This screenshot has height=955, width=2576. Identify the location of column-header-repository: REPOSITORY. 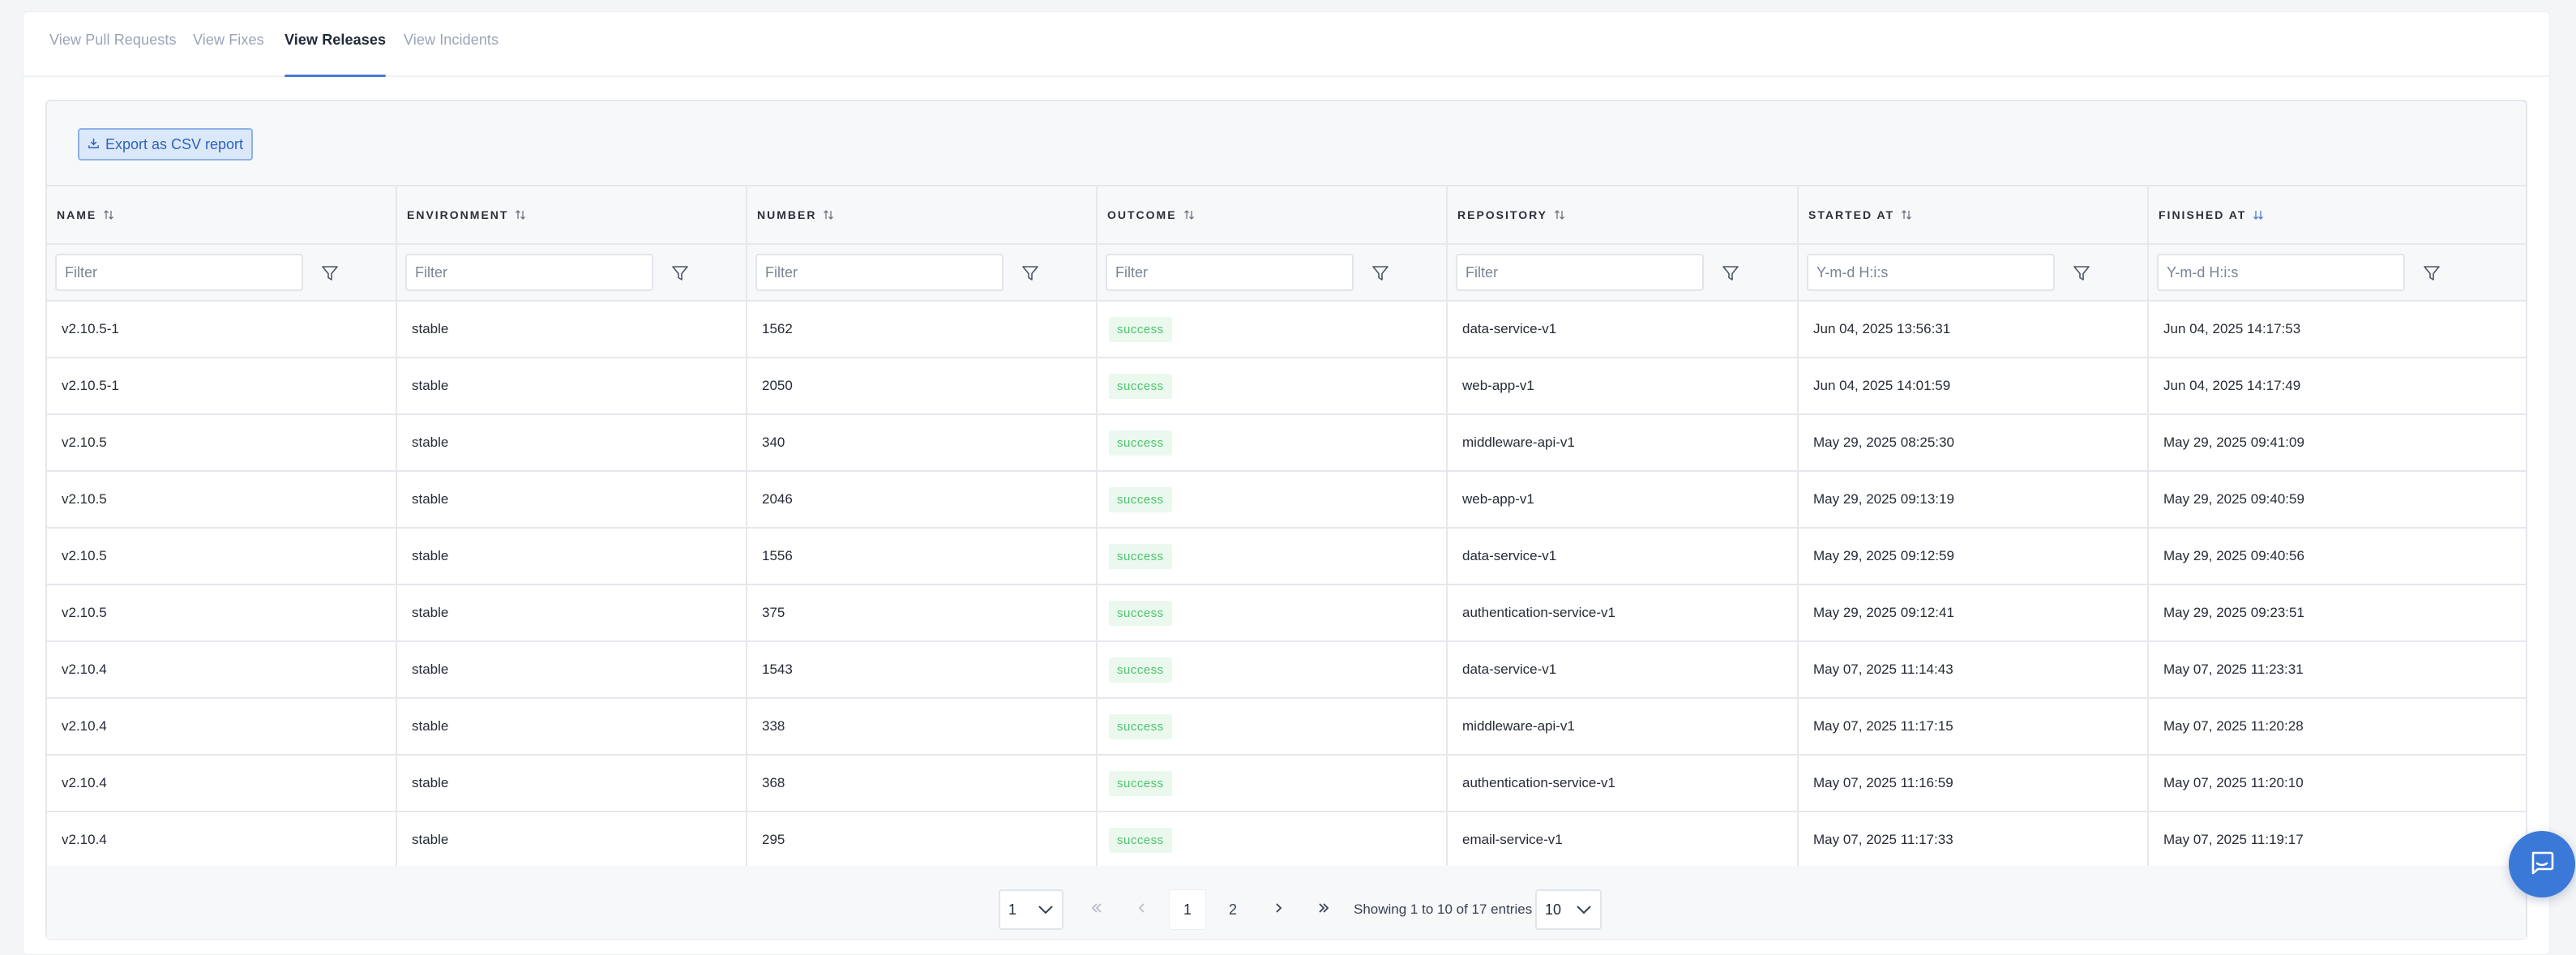
(1623, 214).